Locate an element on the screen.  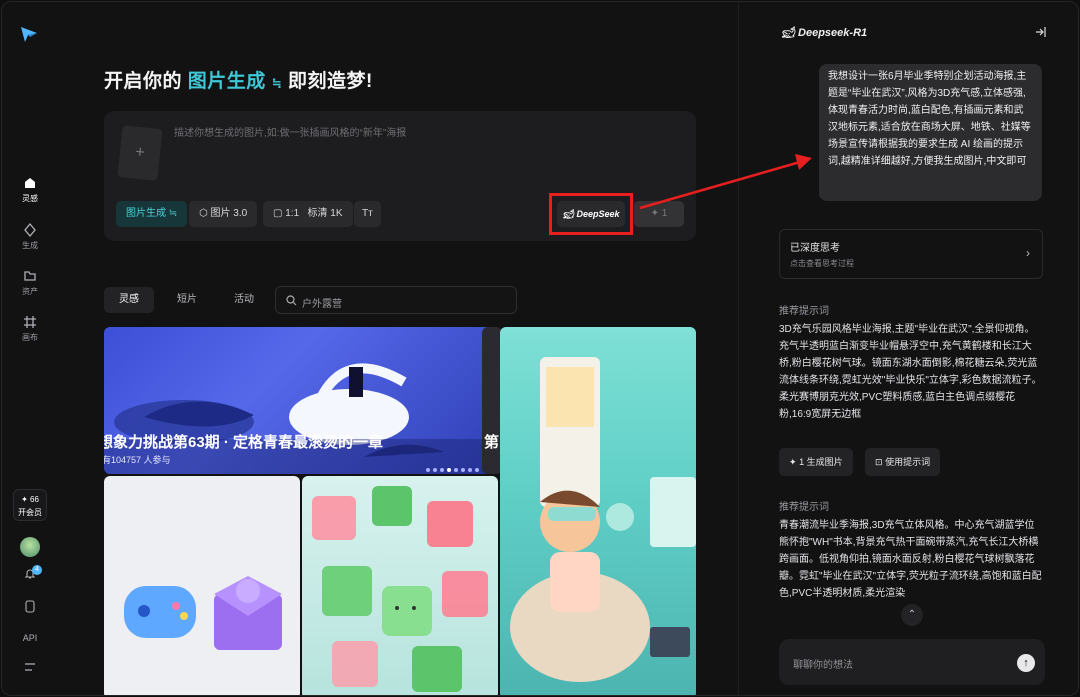
title-accent-text: 图片生成 is located at coordinates (226, 81).